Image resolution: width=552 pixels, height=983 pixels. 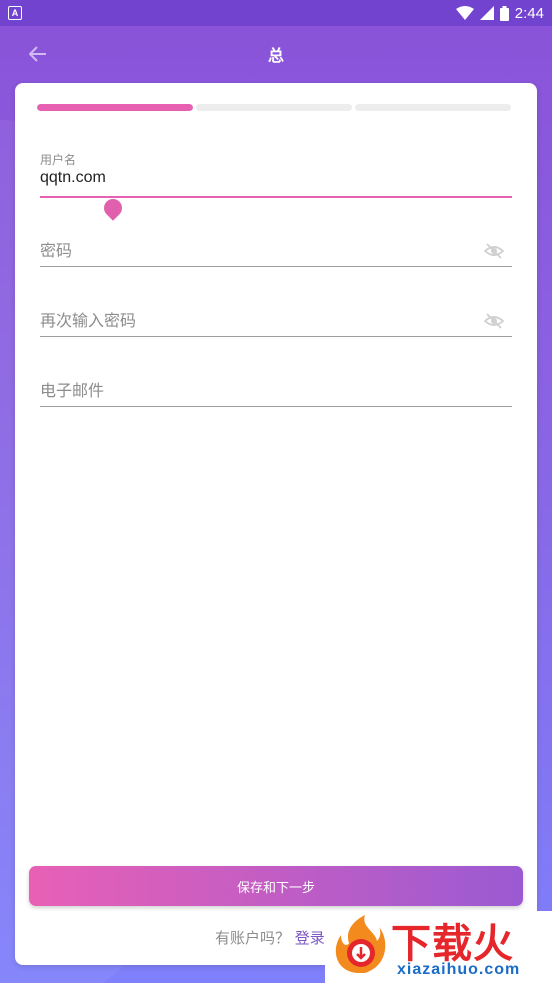 What do you see at coordinates (276, 406) in the screenshot?
I see `email-underline` at bounding box center [276, 406].